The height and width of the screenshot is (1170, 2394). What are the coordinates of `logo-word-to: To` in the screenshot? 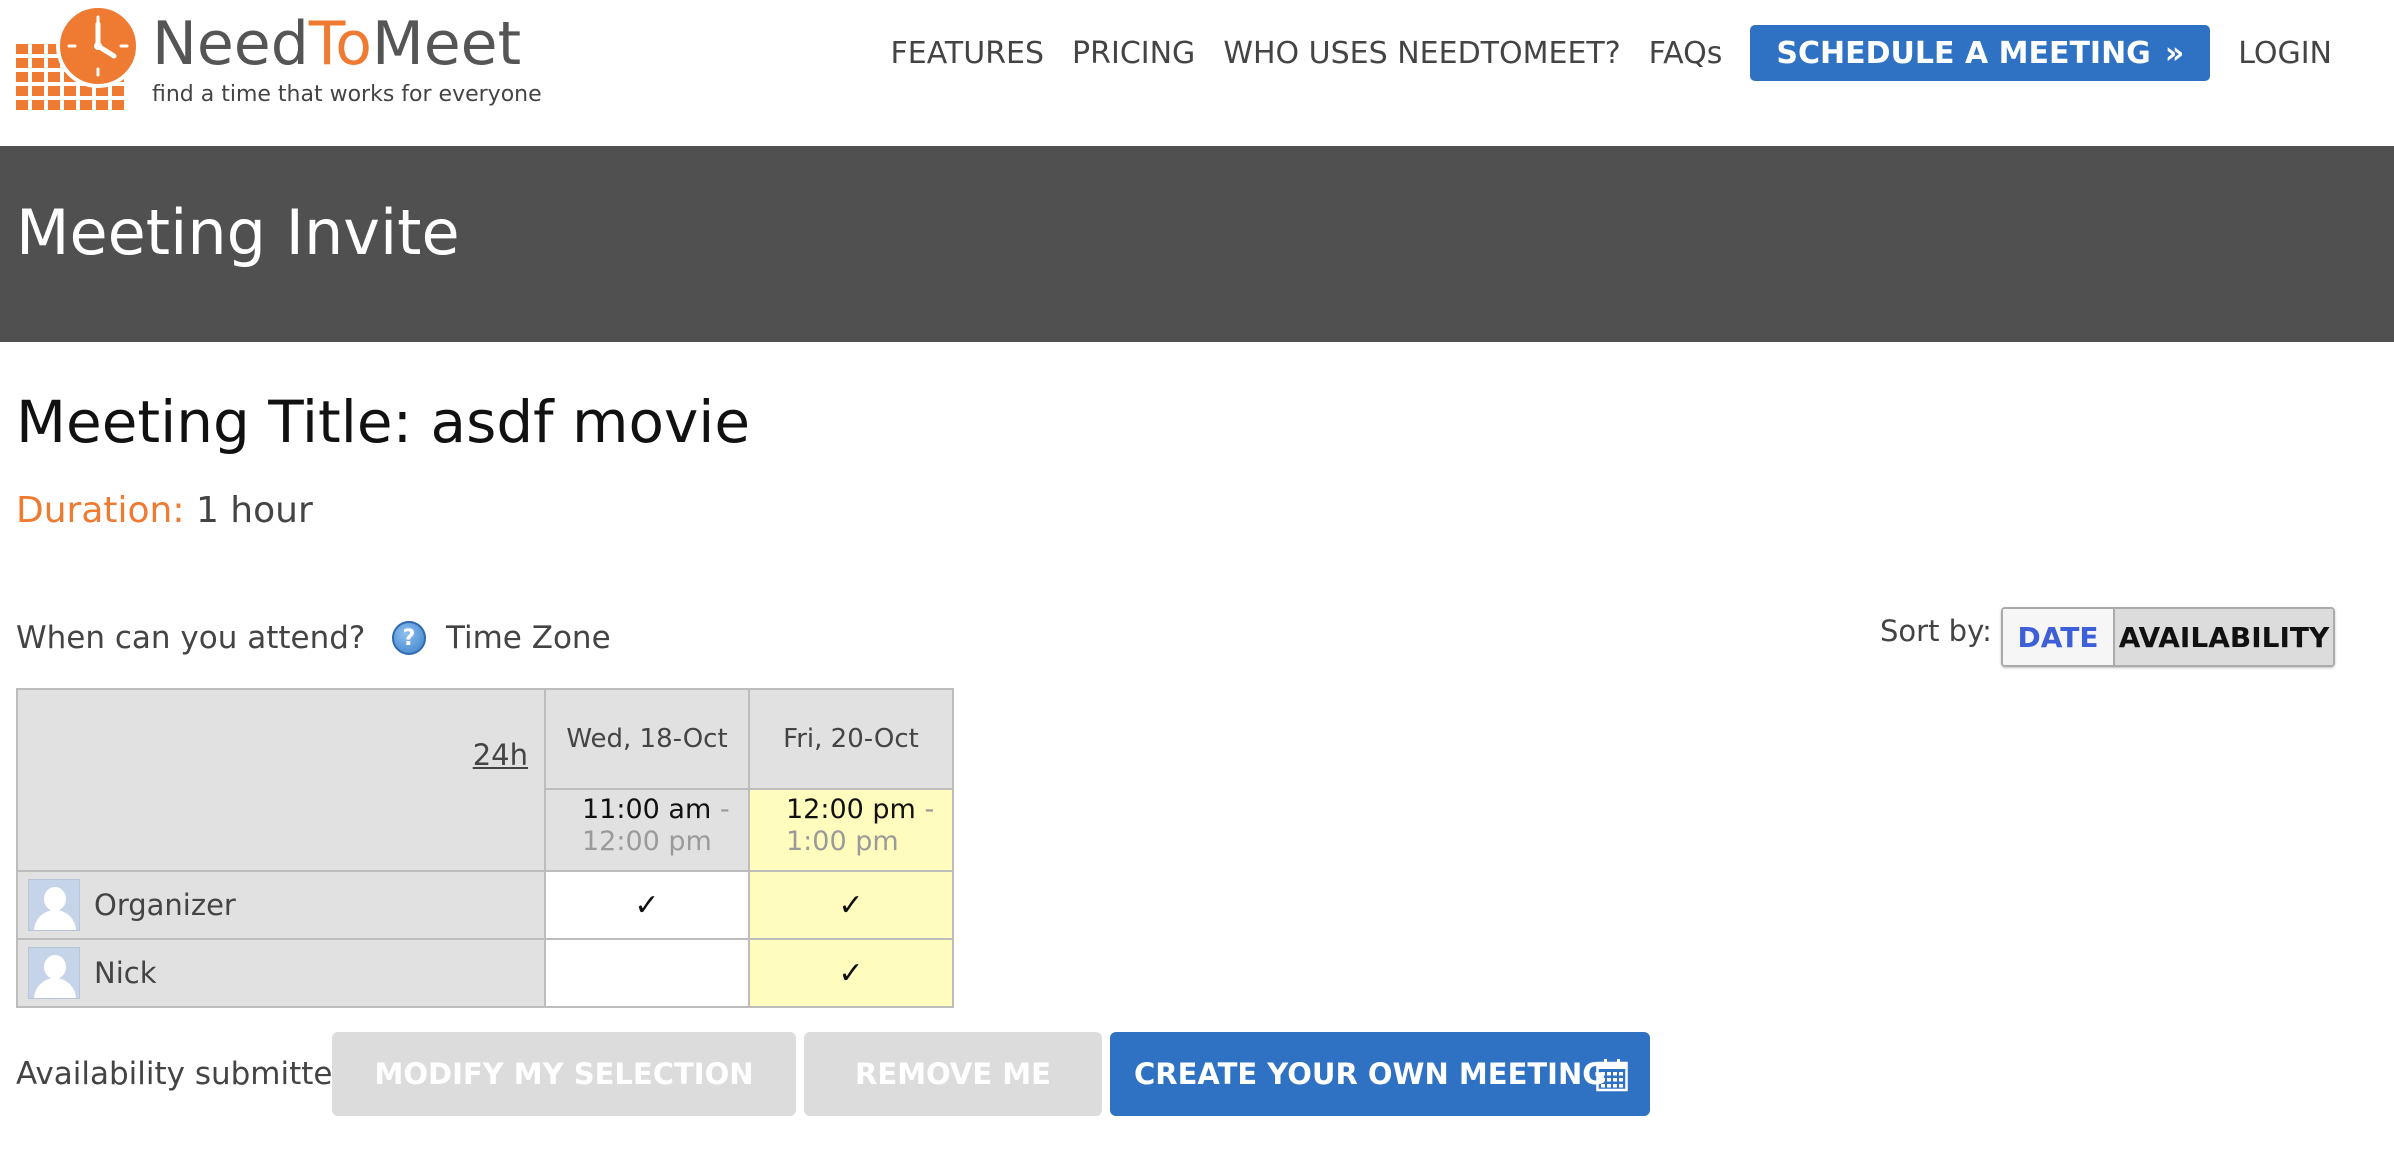 It's located at (340, 44).